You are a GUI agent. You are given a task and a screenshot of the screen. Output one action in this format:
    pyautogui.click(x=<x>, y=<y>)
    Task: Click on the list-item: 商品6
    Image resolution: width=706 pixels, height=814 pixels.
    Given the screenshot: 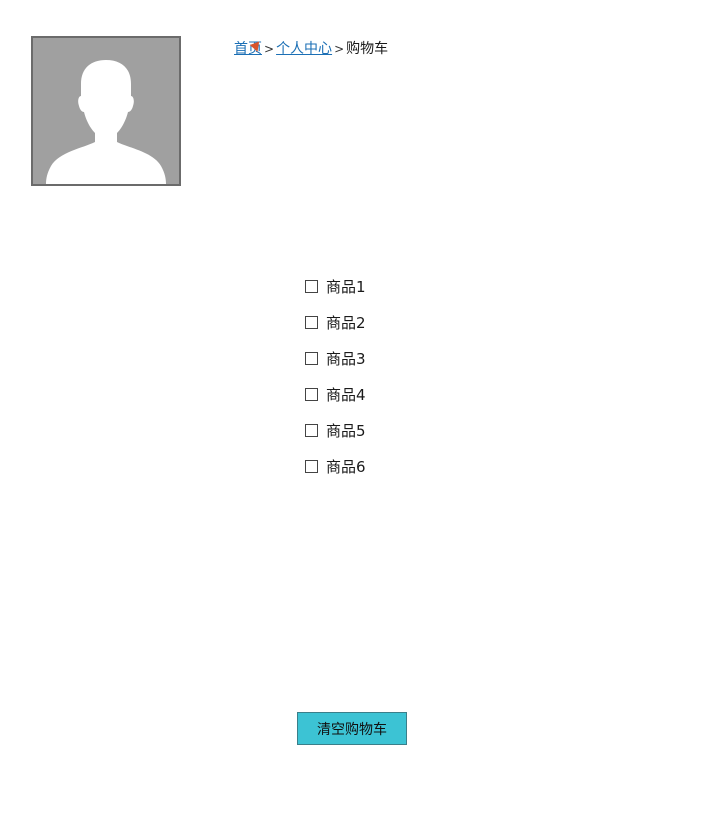 What is the action you would take?
    pyautogui.click(x=335, y=466)
    